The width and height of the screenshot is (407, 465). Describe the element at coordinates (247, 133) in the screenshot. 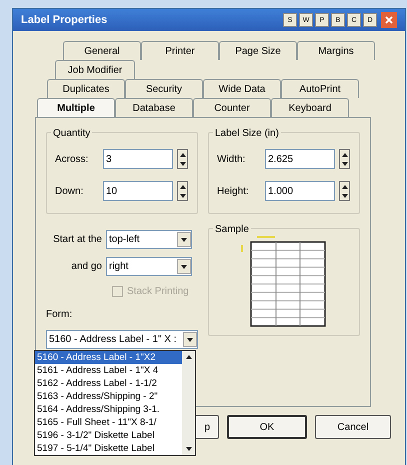

I see `group-title: Label Size (in)` at that location.